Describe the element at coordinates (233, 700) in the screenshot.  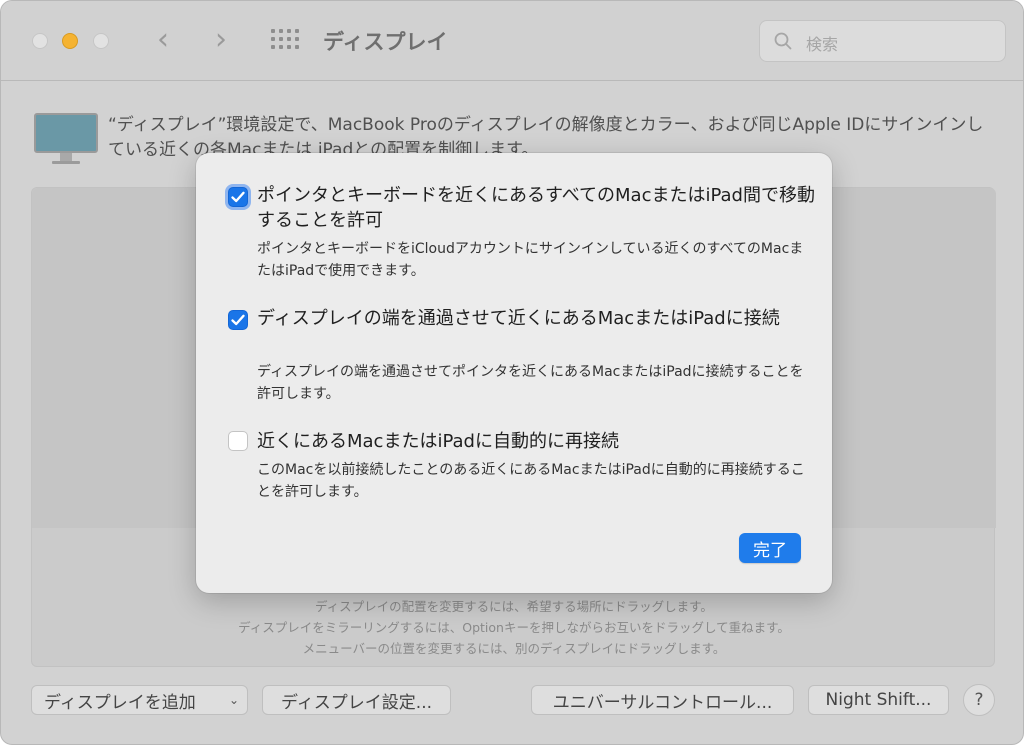
I see `chevron-down-icon: ⌄` at that location.